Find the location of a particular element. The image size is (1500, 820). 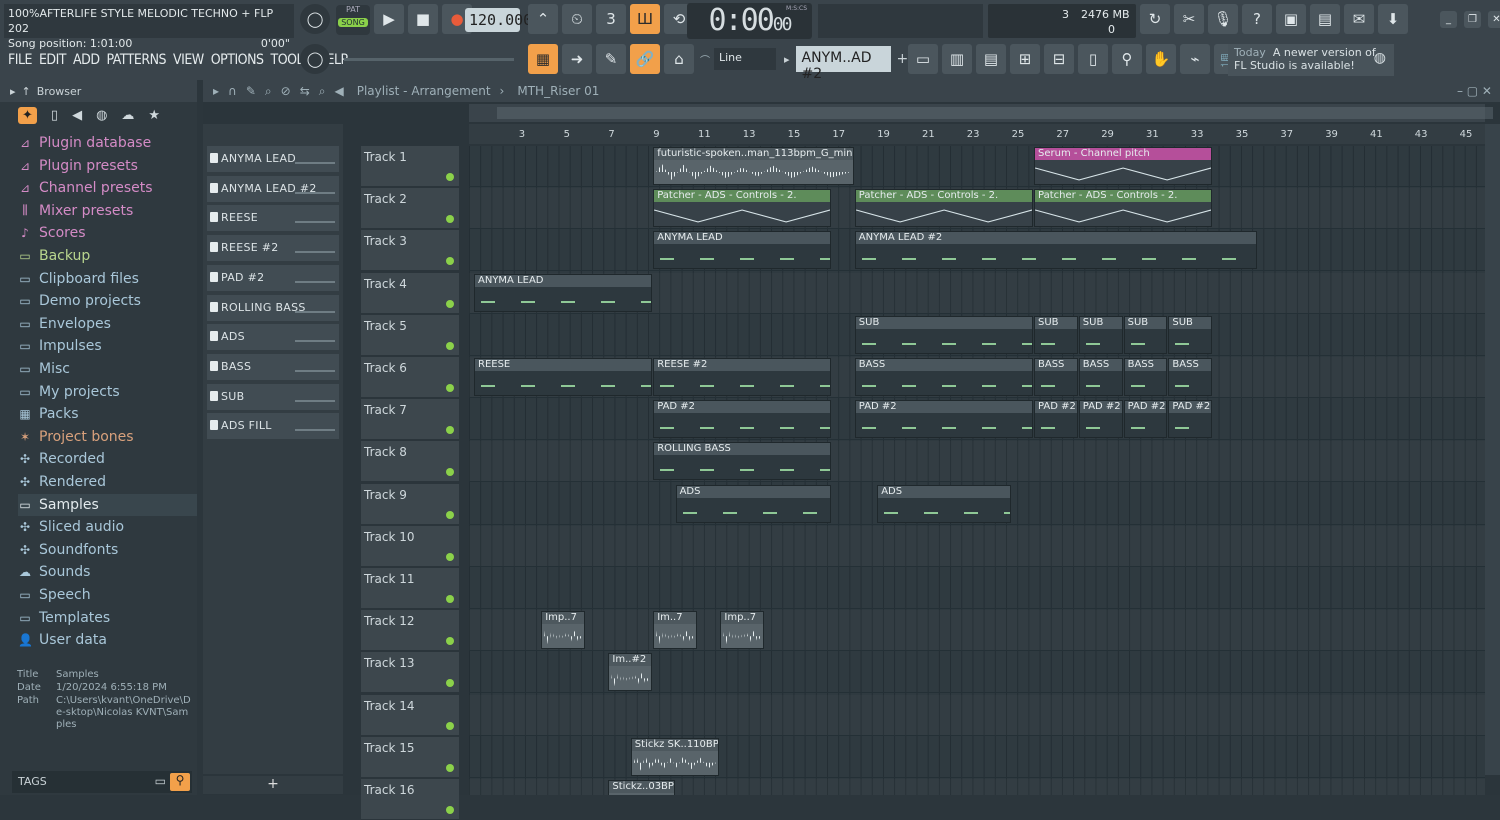

piano-roll-icon: ▤ is located at coordinates (991, 59).